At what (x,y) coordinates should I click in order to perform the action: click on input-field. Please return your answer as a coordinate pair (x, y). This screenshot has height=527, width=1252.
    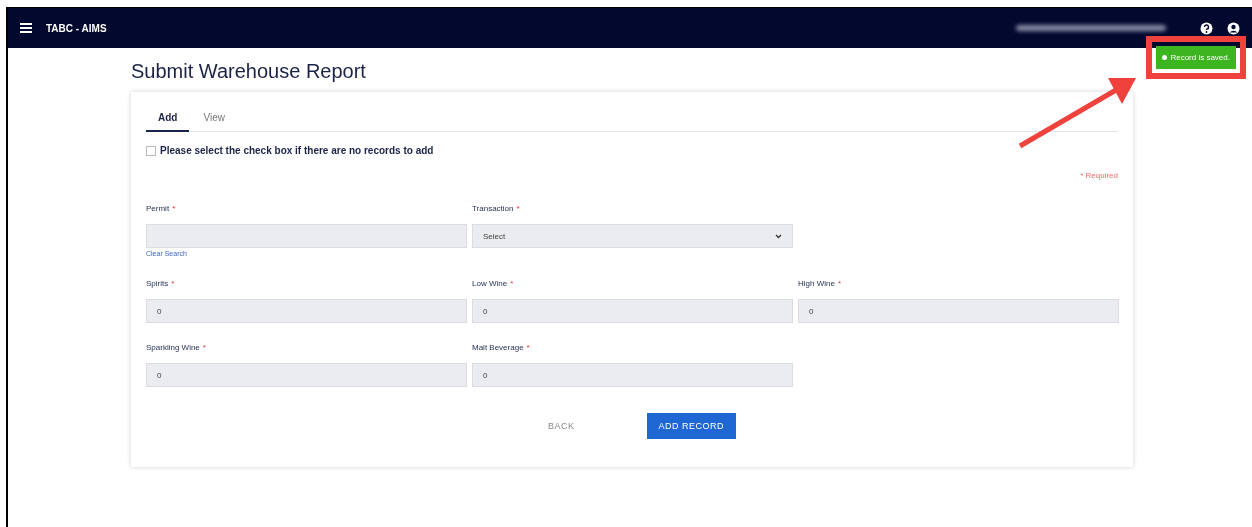
    Looking at the image, I should click on (306, 236).